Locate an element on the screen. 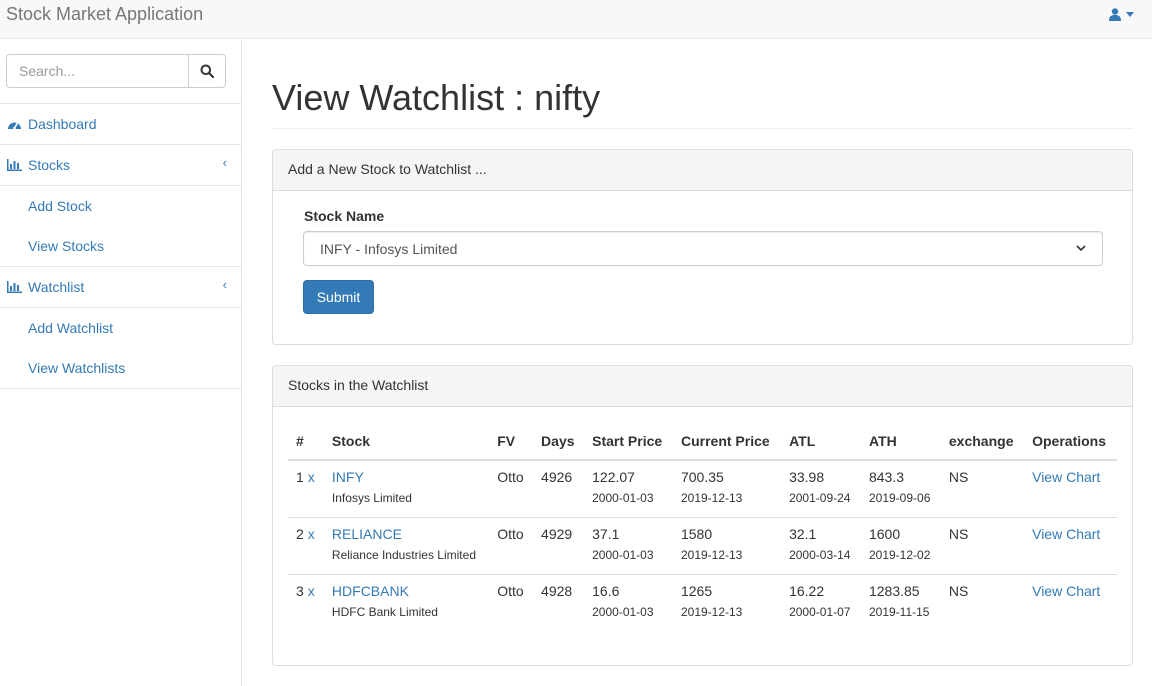  current-price: 1580 is located at coordinates (696, 533).